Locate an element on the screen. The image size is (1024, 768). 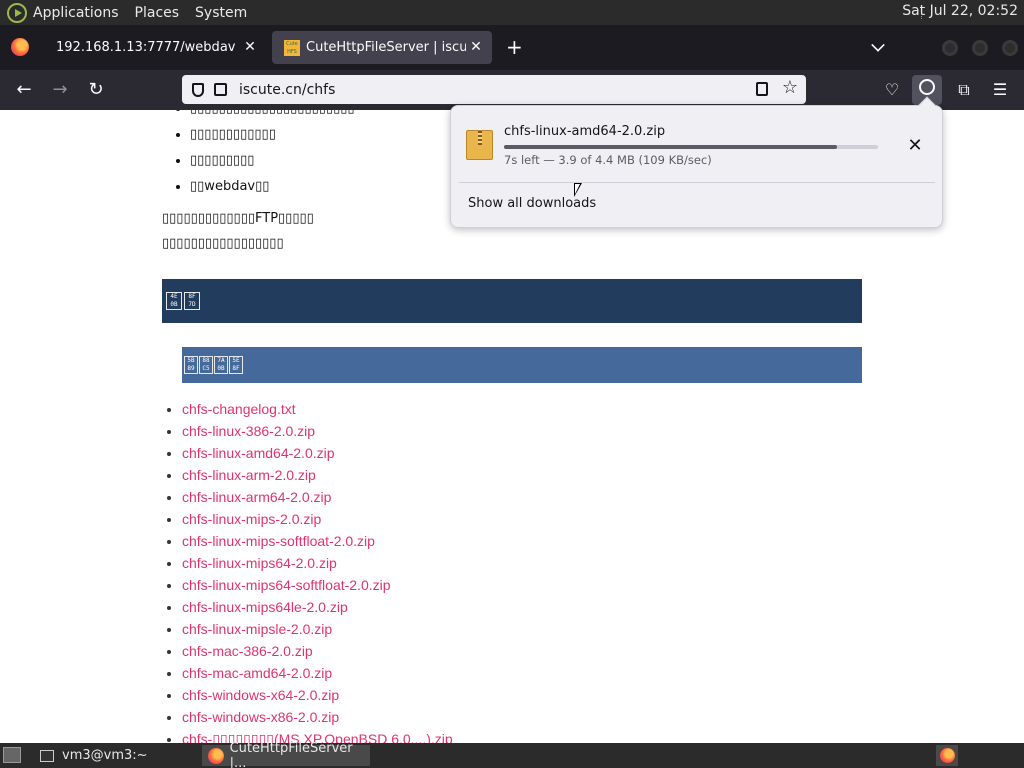
file-link: chfs-linux-mips-2.0.zip is located at coordinates (251, 519).